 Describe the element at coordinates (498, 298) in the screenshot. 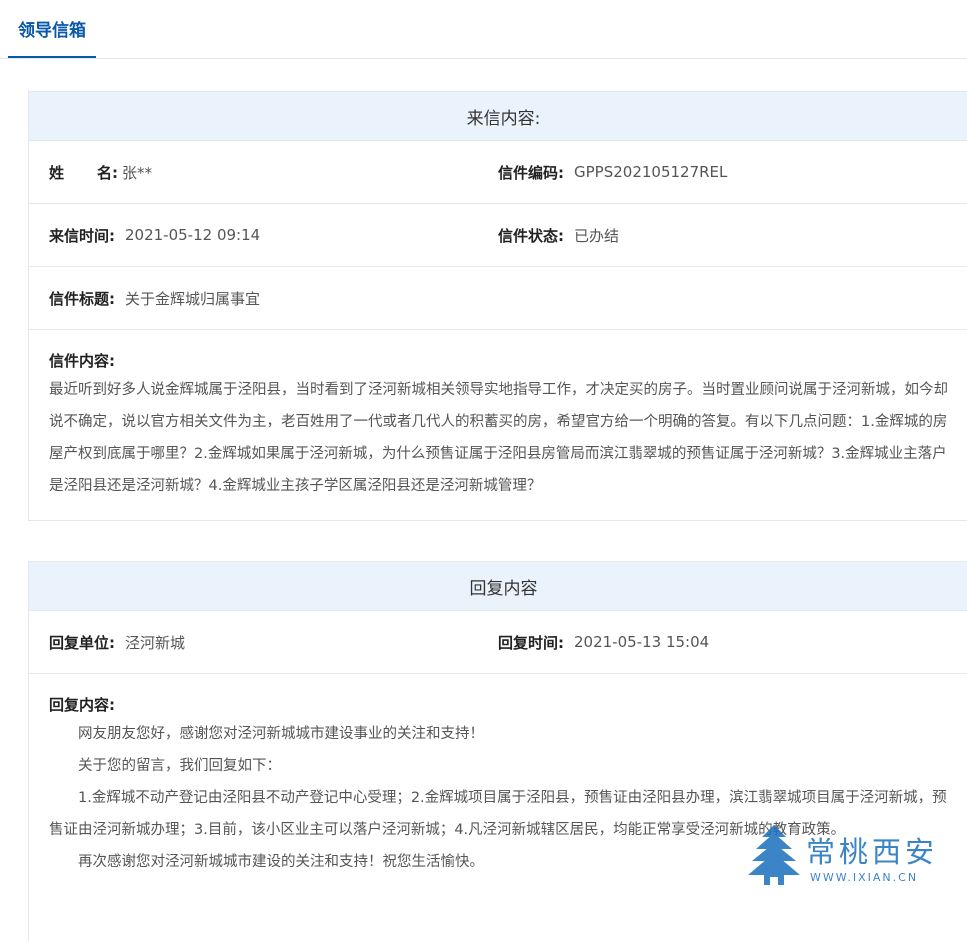

I see `letter-row-subject: 信件标题: 关于金辉城归属事宜` at that location.